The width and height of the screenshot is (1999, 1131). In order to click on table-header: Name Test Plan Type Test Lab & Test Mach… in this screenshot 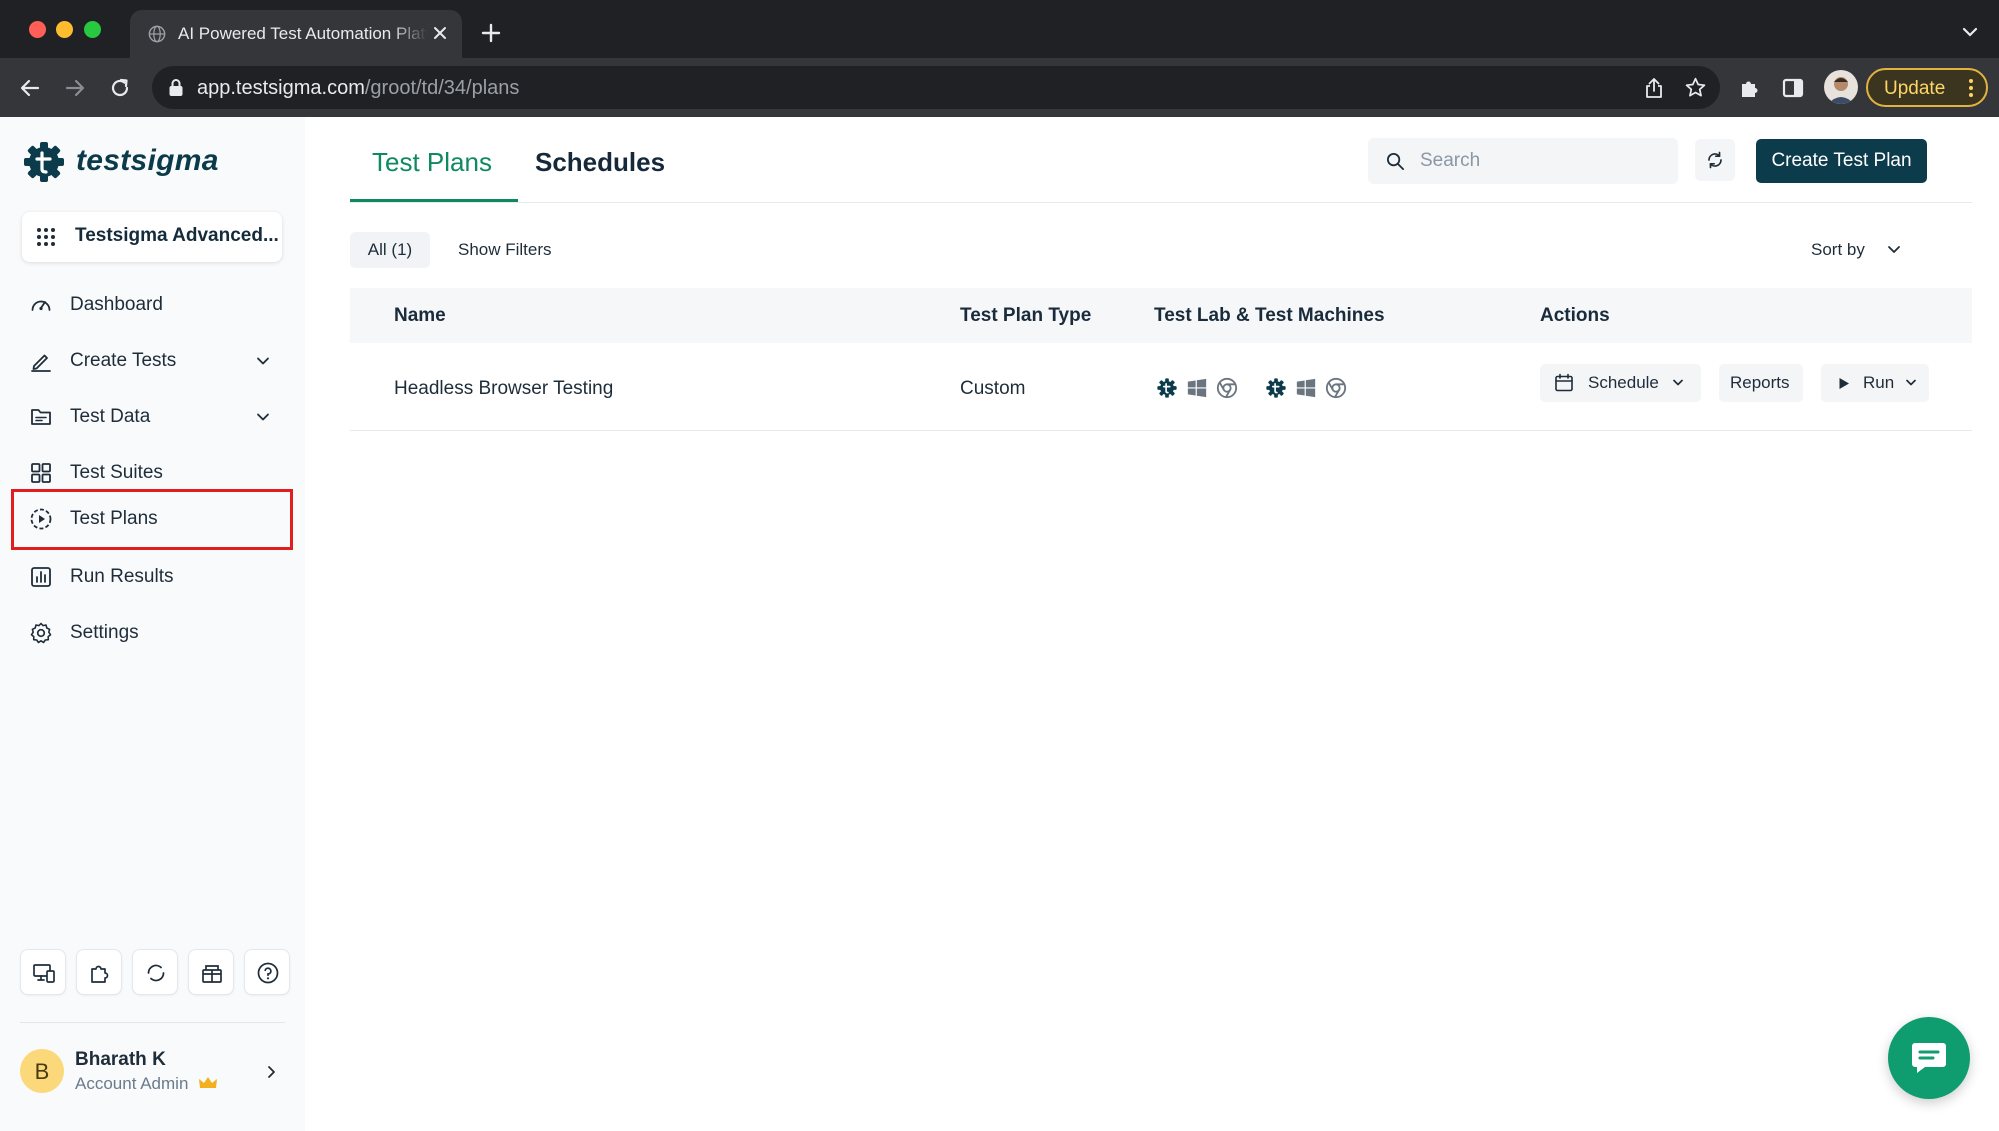, I will do `click(1161, 315)`.